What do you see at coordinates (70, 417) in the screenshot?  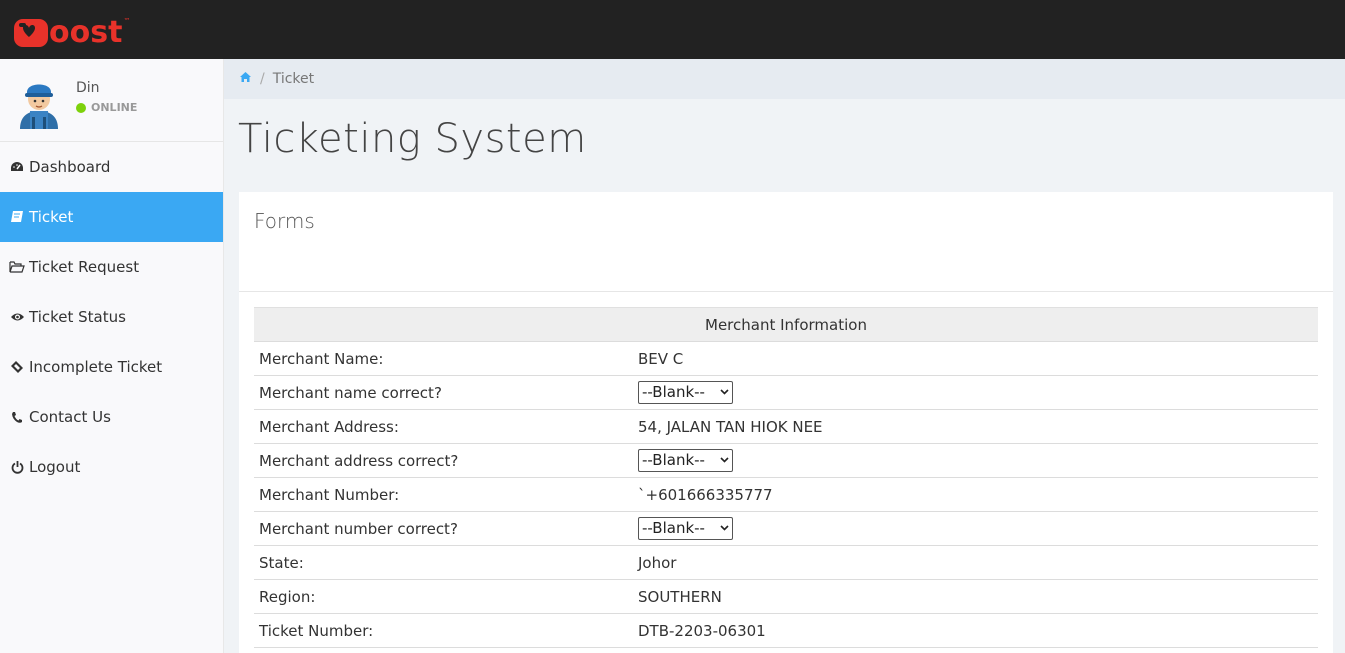 I see `sidebar-item-label: Contact Us` at bounding box center [70, 417].